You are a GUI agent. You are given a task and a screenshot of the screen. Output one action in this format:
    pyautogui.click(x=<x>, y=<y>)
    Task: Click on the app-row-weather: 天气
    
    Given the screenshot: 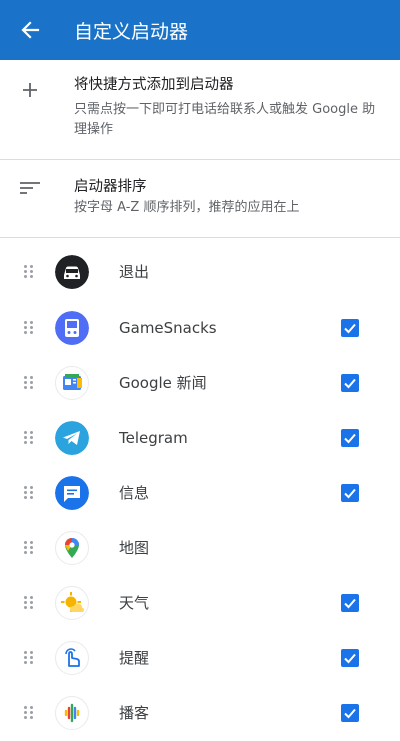 What is the action you would take?
    pyautogui.click(x=200, y=603)
    